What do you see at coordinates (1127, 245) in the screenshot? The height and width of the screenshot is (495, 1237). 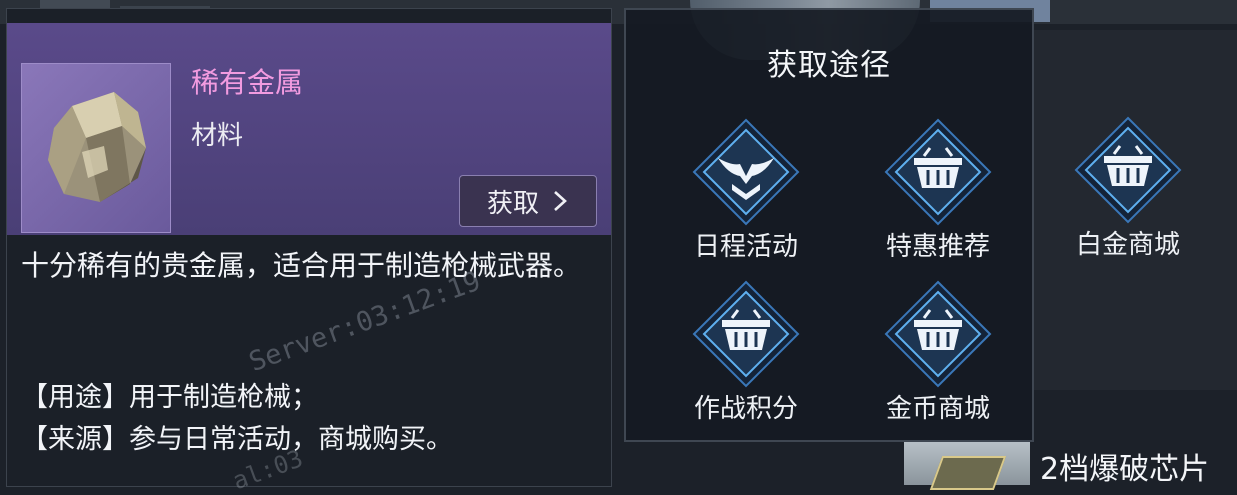 I see `method-label: 白金商城` at bounding box center [1127, 245].